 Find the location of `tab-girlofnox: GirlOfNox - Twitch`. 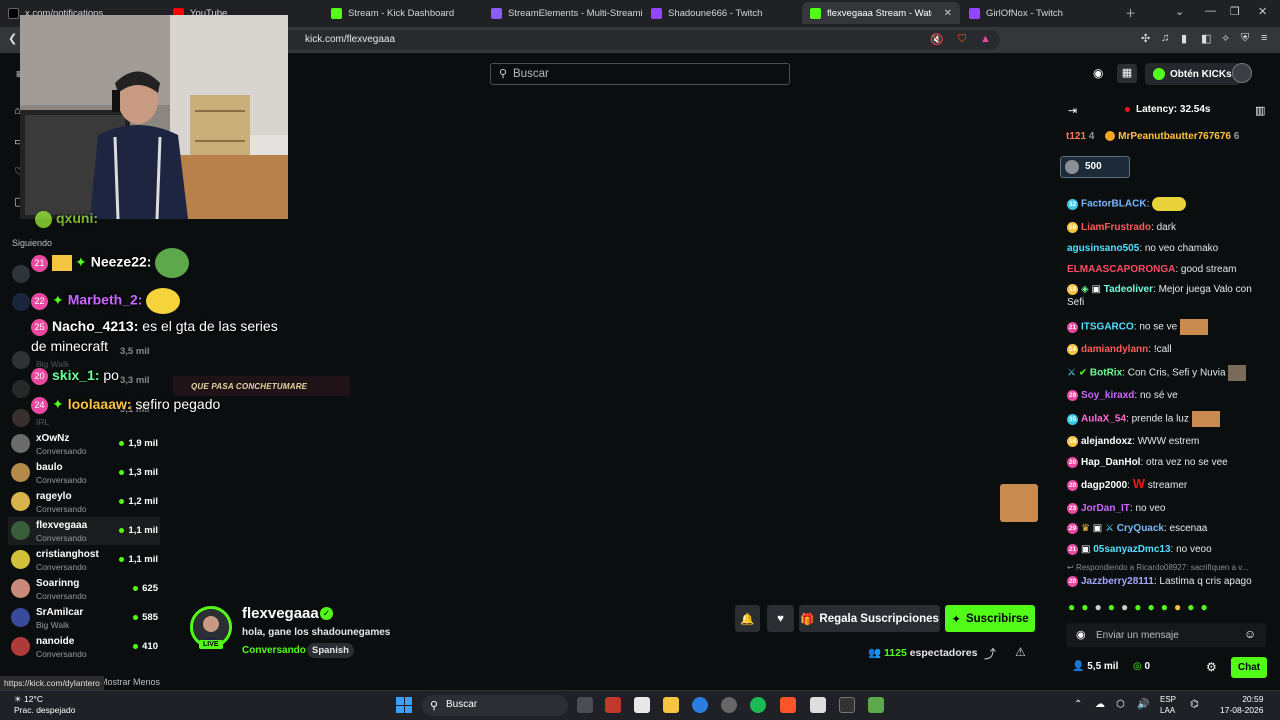

tab-girlofnox: GirlOfNox - Twitch is located at coordinates (1040, 13).